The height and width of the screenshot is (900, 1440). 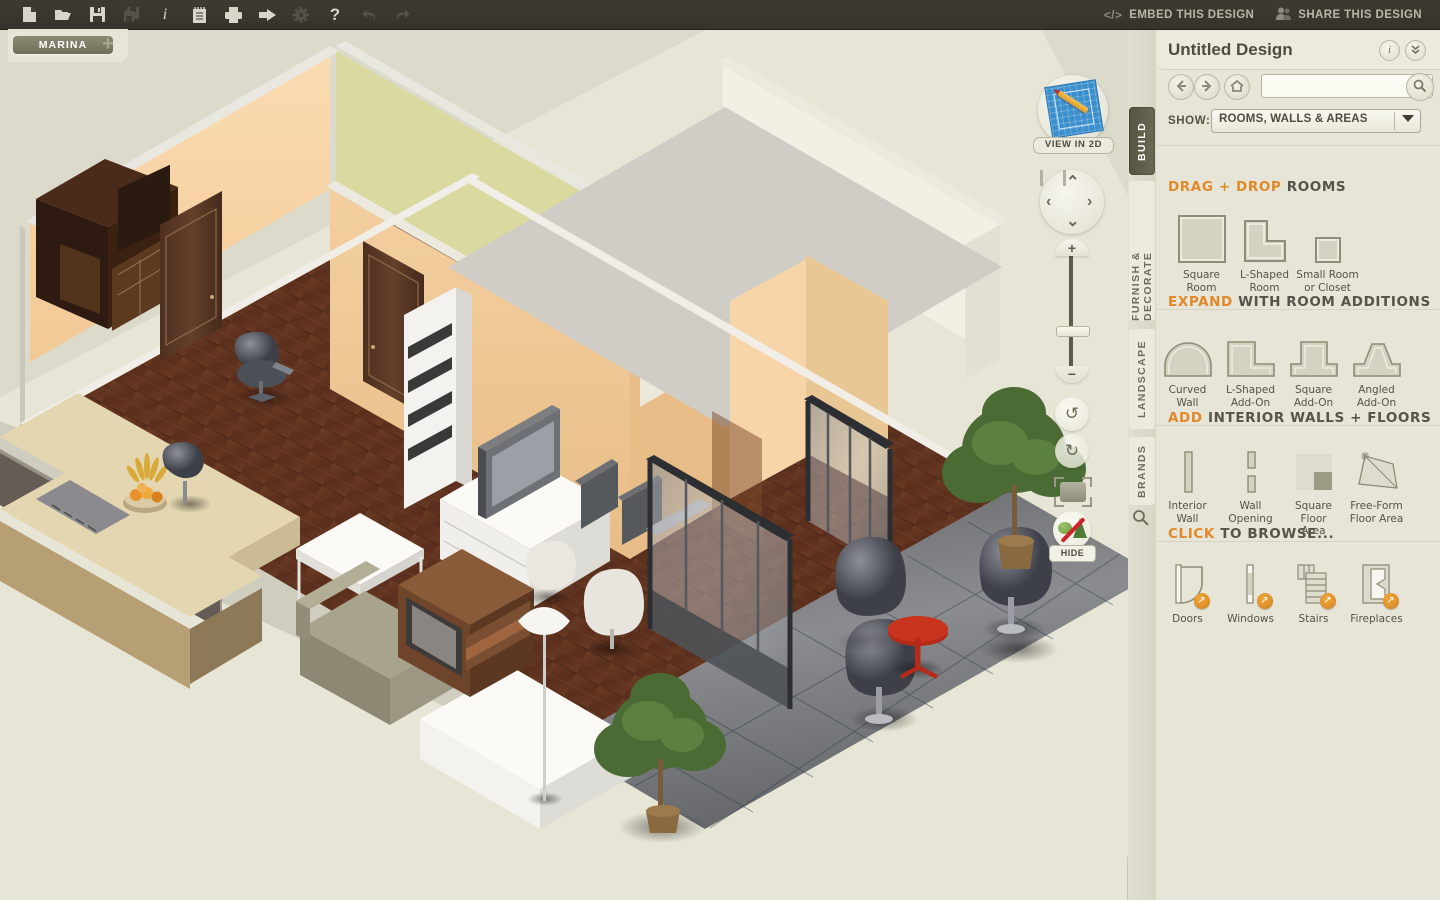 What do you see at coordinates (1072, 247) in the screenshot?
I see `zoom-in-button: +` at bounding box center [1072, 247].